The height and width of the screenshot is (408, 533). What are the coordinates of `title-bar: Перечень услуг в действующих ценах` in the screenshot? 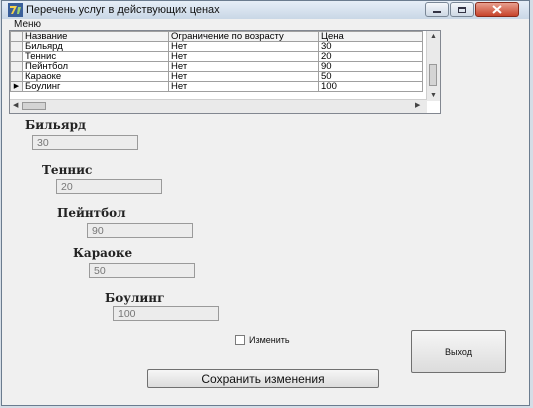 It's located at (265, 10).